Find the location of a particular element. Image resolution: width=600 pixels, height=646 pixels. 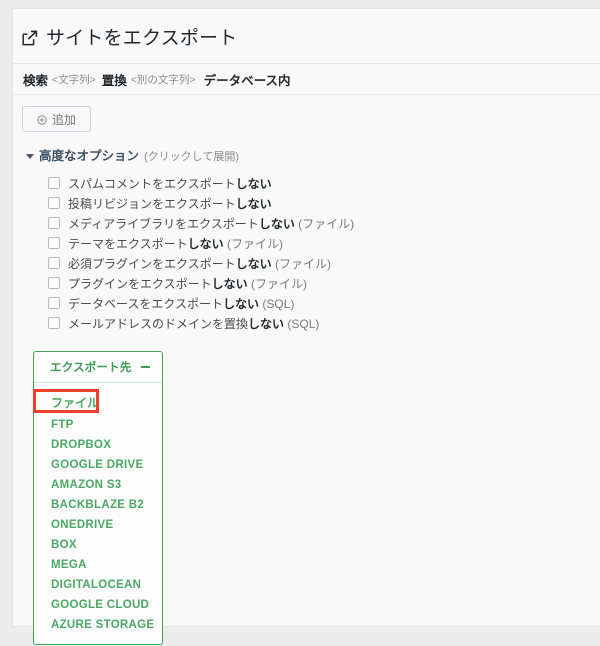

page-title: サイトをエクスポート is located at coordinates (142, 38).